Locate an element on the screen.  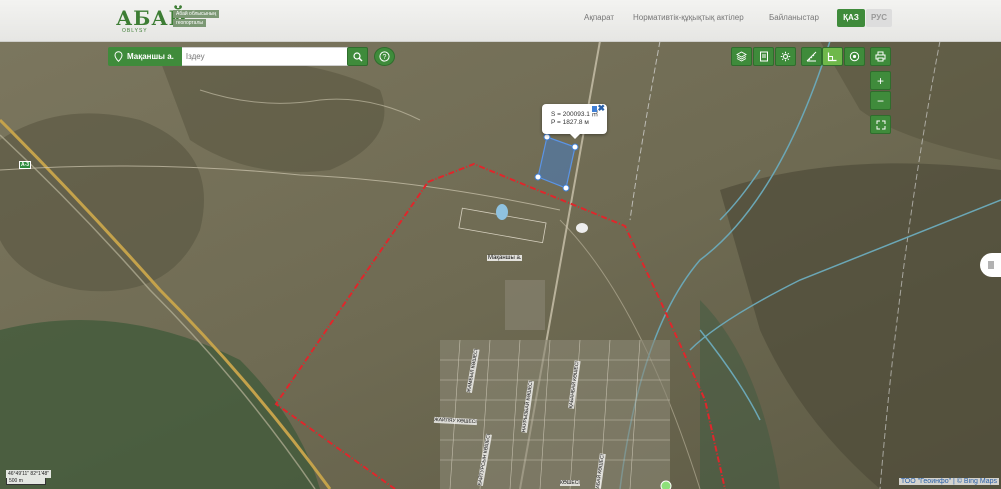
print-button is located at coordinates (880, 56).